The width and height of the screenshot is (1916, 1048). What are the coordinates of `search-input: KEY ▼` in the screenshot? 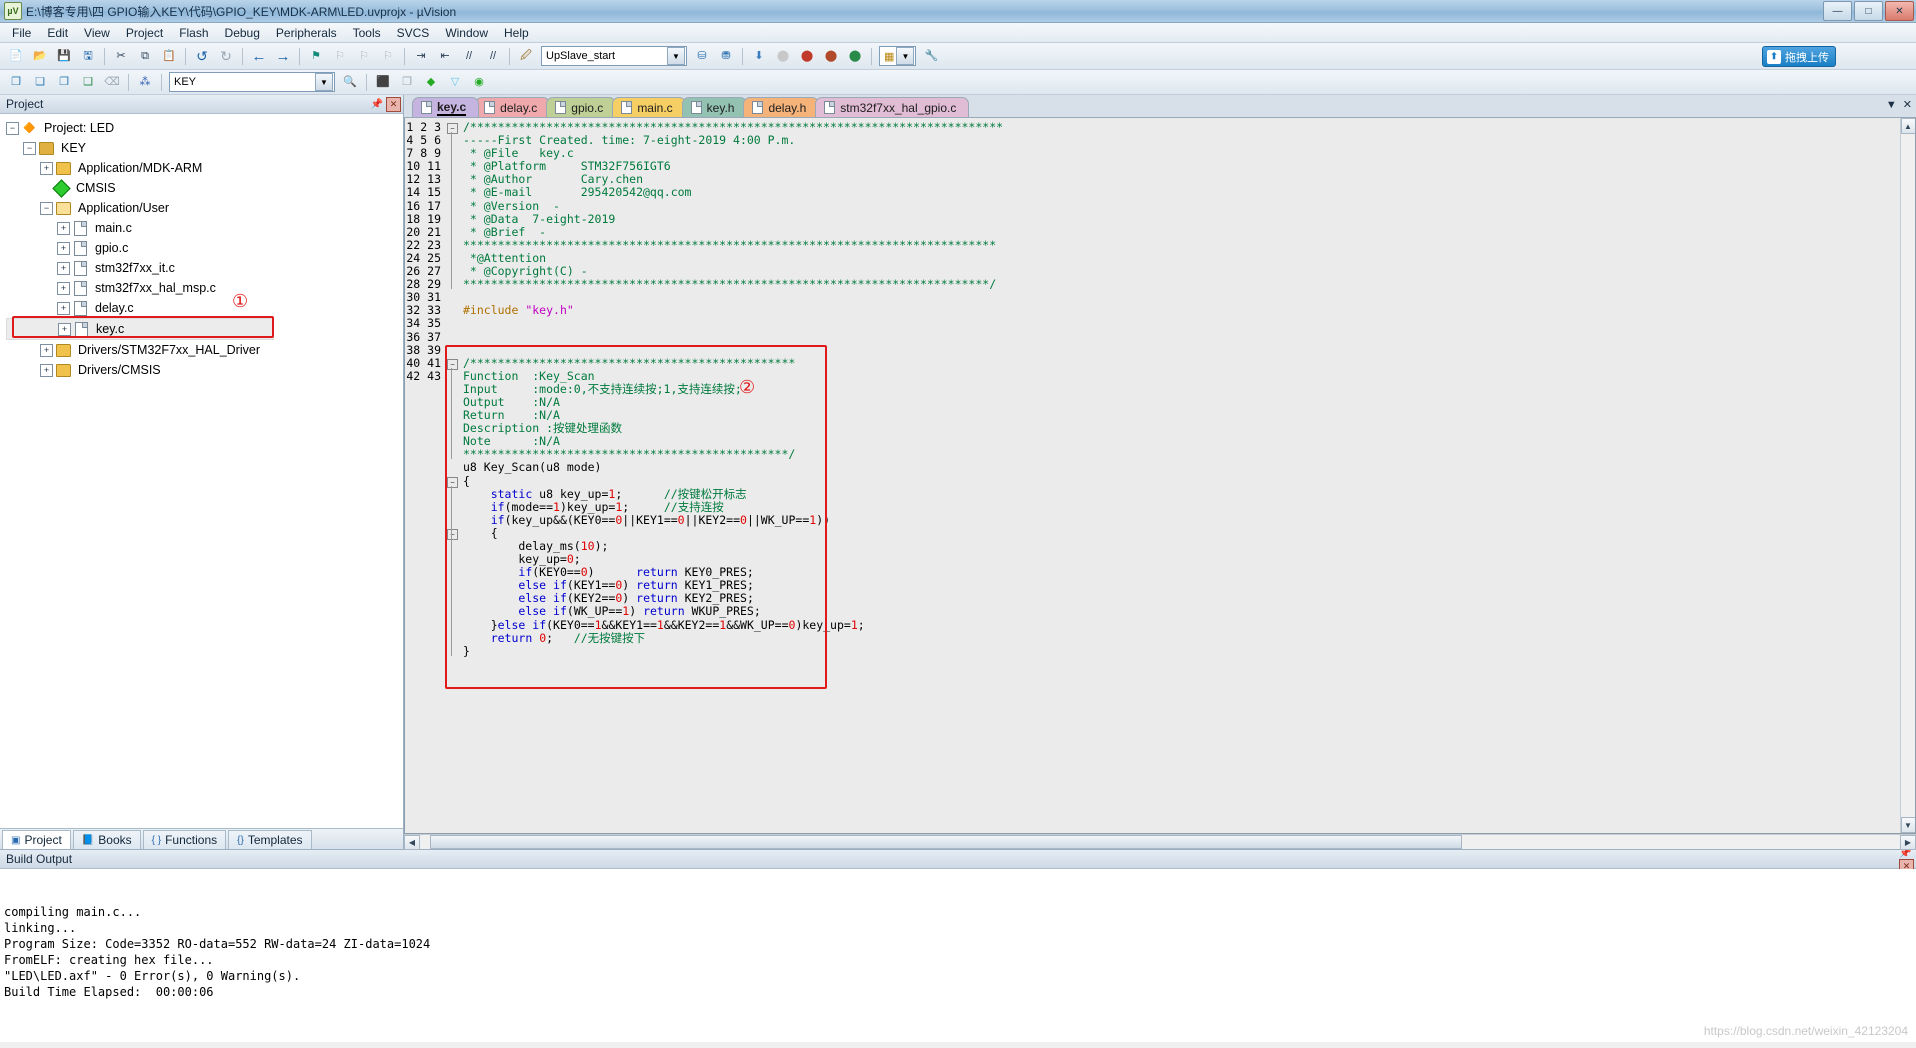 It's located at (252, 82).